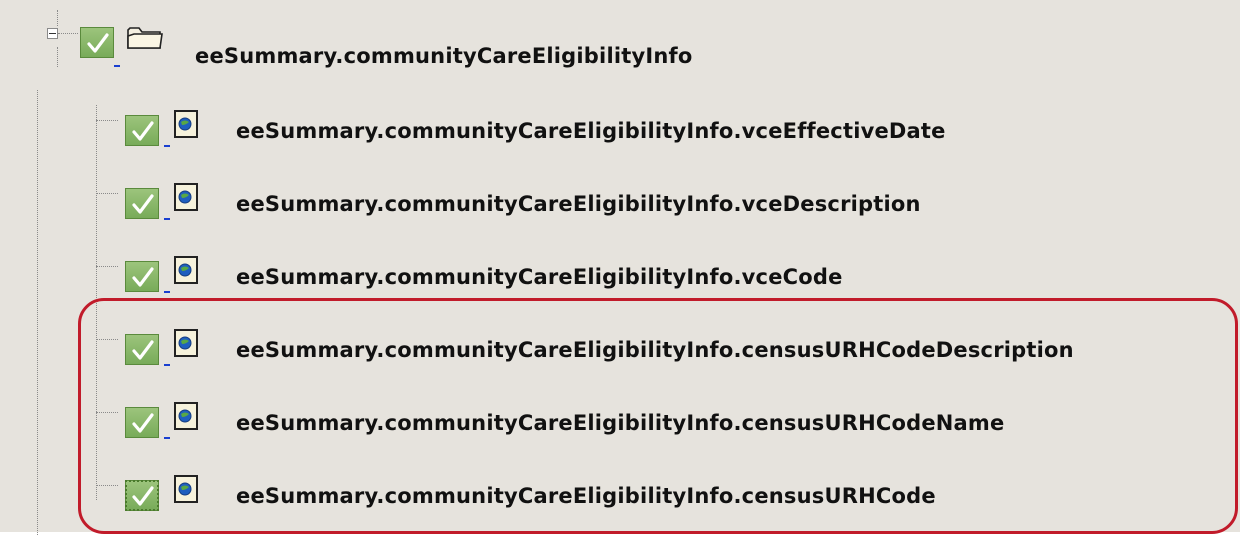 This screenshot has width=1250, height=537. What do you see at coordinates (444, 56) in the screenshot?
I see `tree-node-label: eeSummary.communityCareEligibilityInfo` at bounding box center [444, 56].